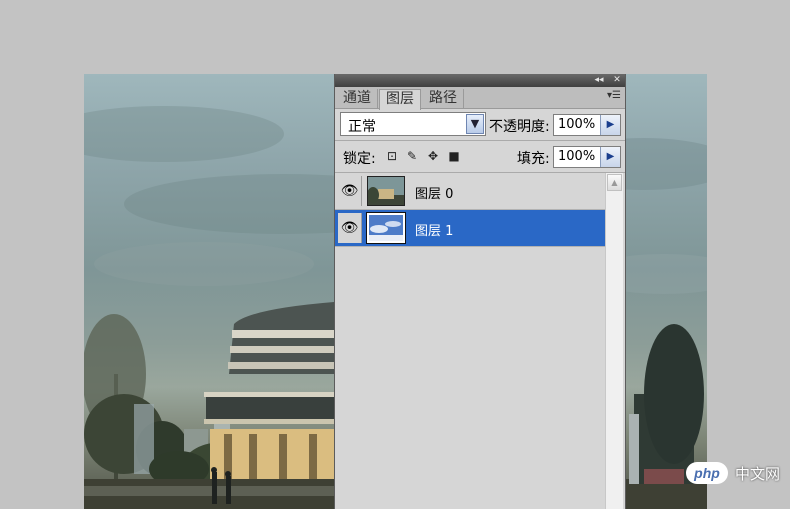  What do you see at coordinates (433, 156) in the screenshot?
I see `lock-move-icon: ✥` at bounding box center [433, 156].